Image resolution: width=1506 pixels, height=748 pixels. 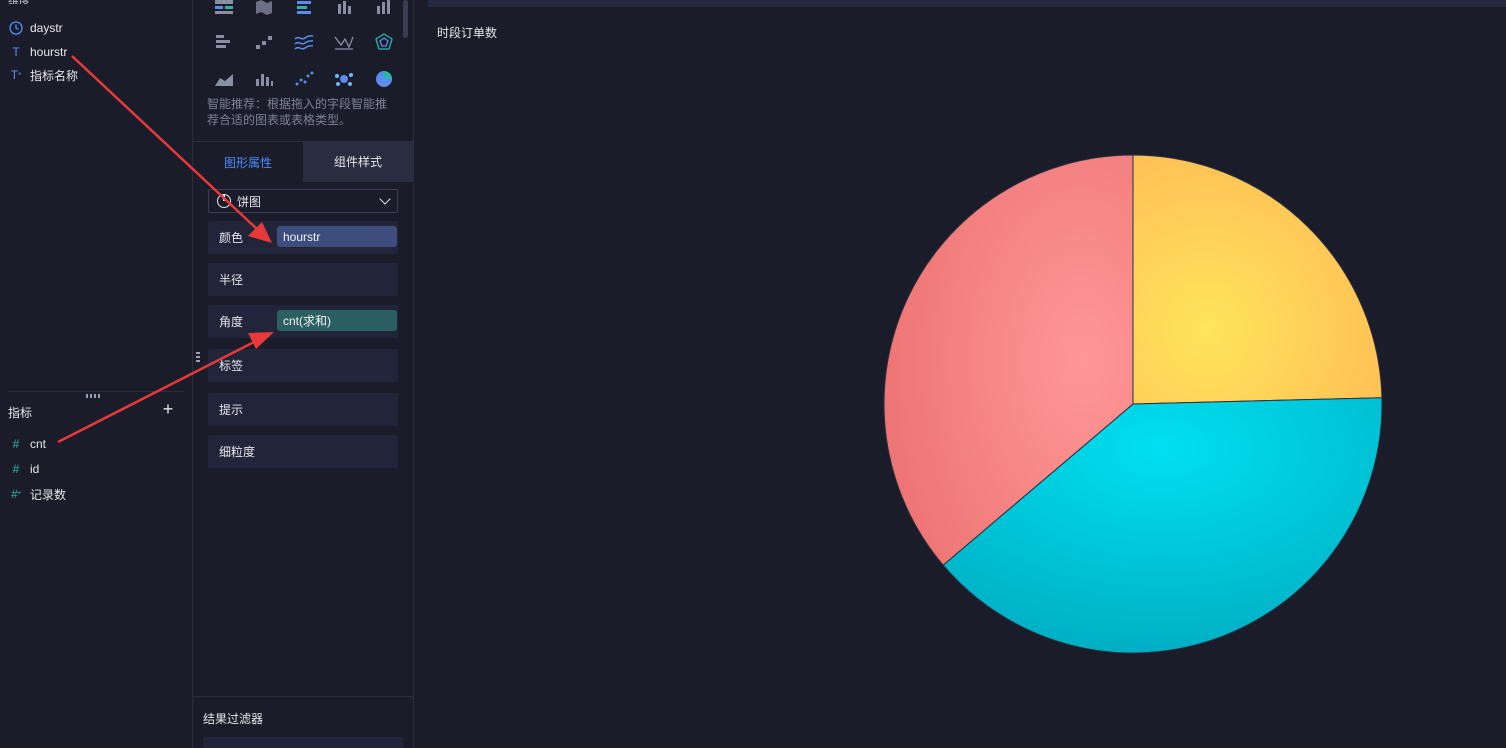 What do you see at coordinates (304, 42) in the screenshot?
I see `multi-line-icon` at bounding box center [304, 42].